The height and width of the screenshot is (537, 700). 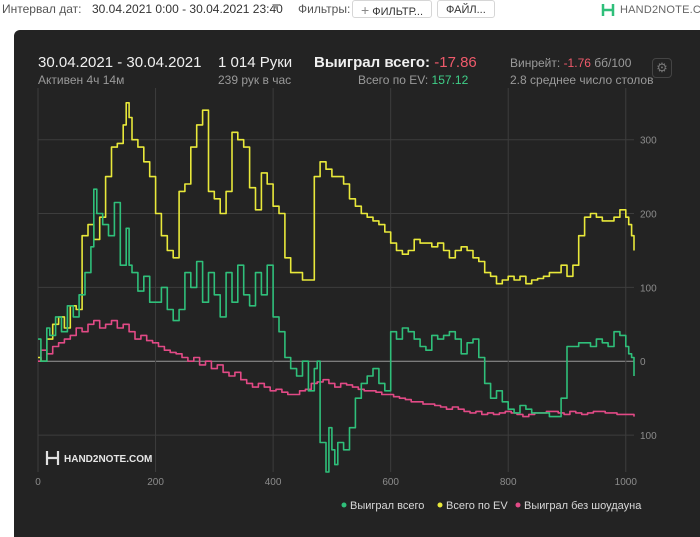 I want to click on legend-label: Выиграл без шоудауна, so click(x=583, y=506).